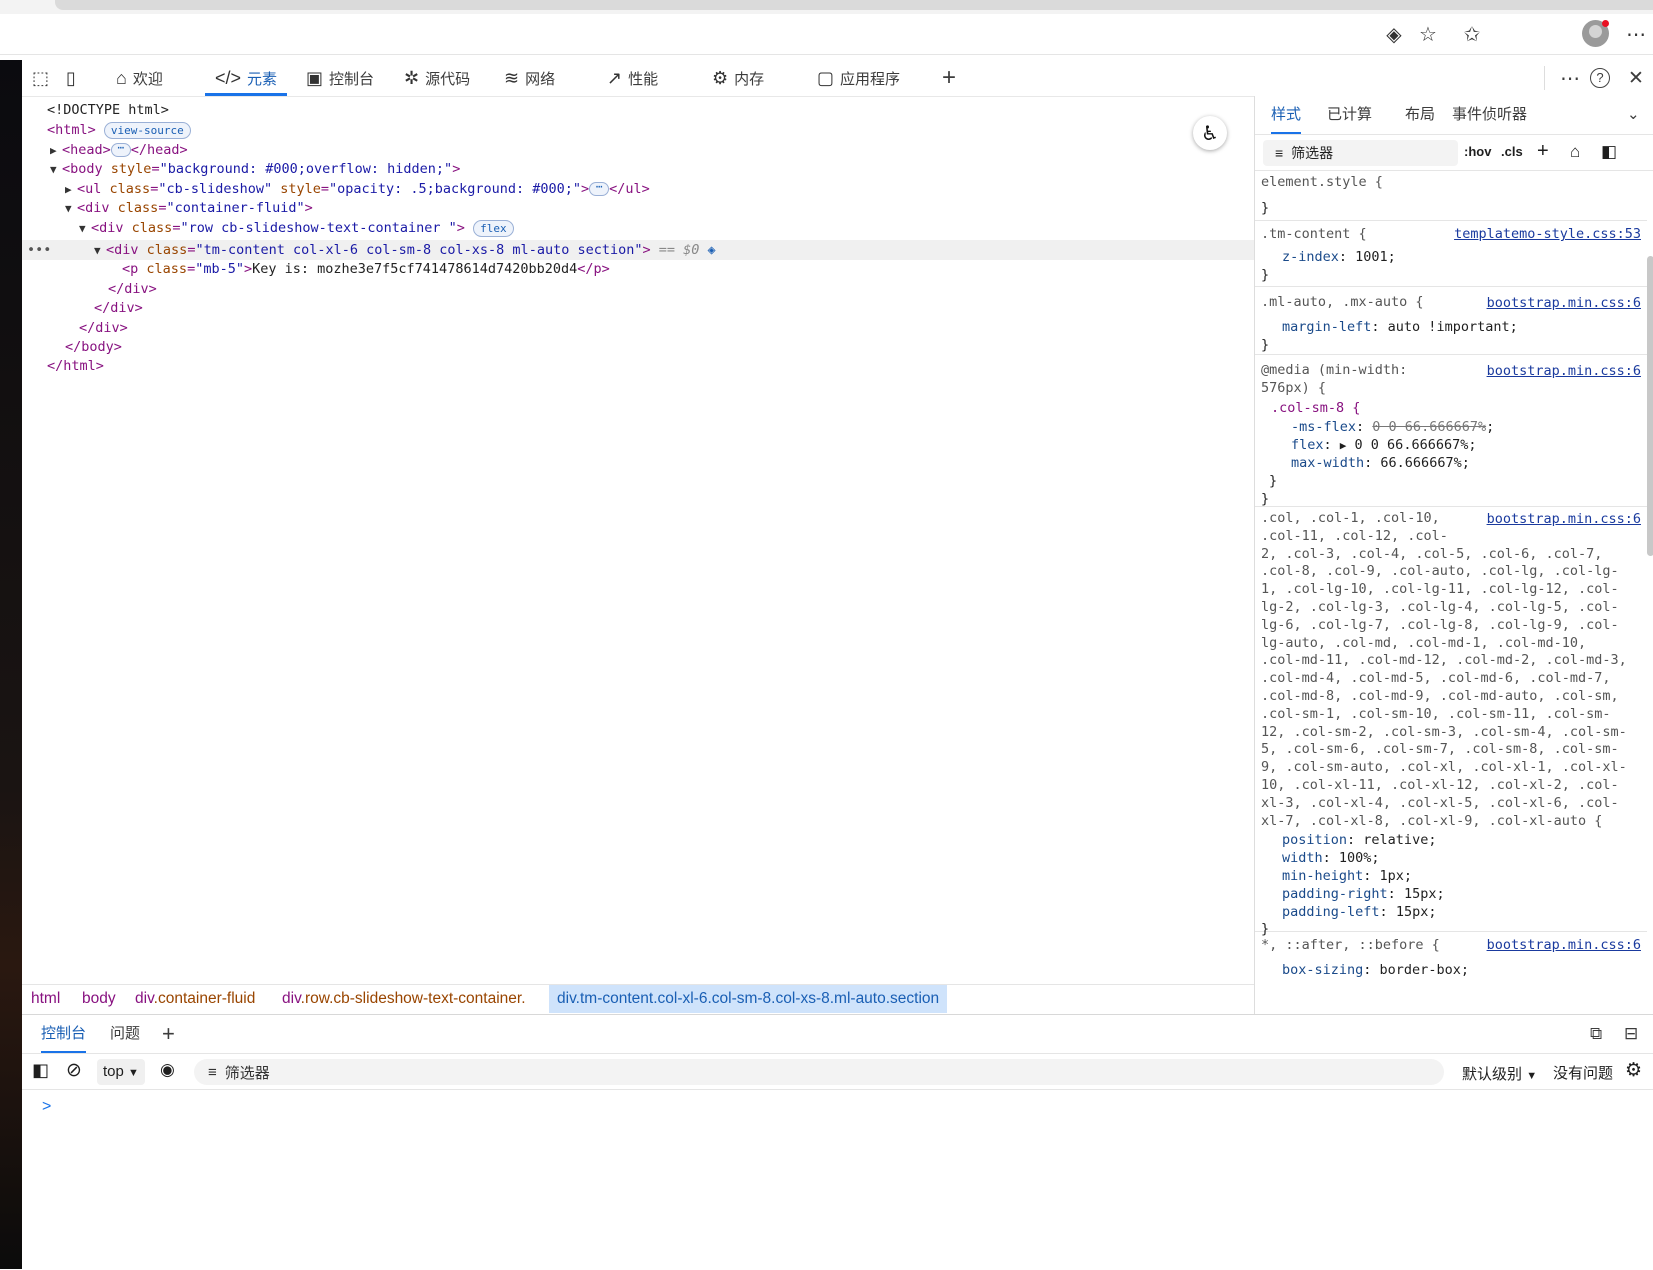 This screenshot has height=1270, width=1653. Describe the element at coordinates (437, 78) in the screenshot. I see `tab-sources: ✲ 源代码` at that location.